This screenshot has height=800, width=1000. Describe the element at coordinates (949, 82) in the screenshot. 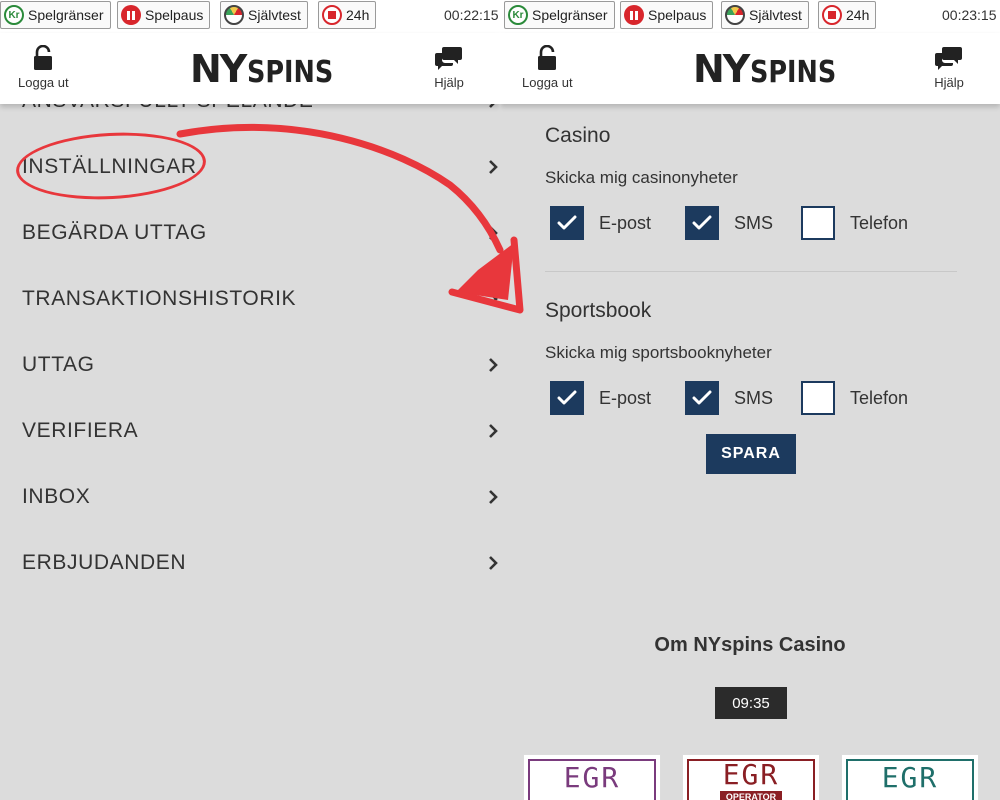

I see `help-label: Hjälp` at that location.